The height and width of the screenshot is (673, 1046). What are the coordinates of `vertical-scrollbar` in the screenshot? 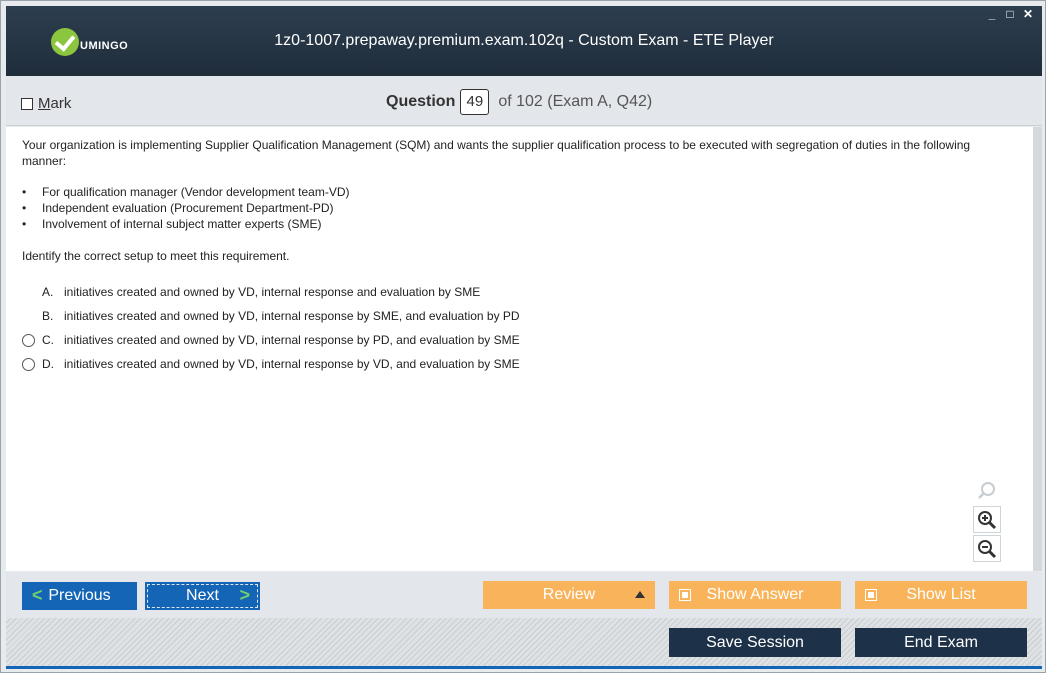 It's located at (1037, 349).